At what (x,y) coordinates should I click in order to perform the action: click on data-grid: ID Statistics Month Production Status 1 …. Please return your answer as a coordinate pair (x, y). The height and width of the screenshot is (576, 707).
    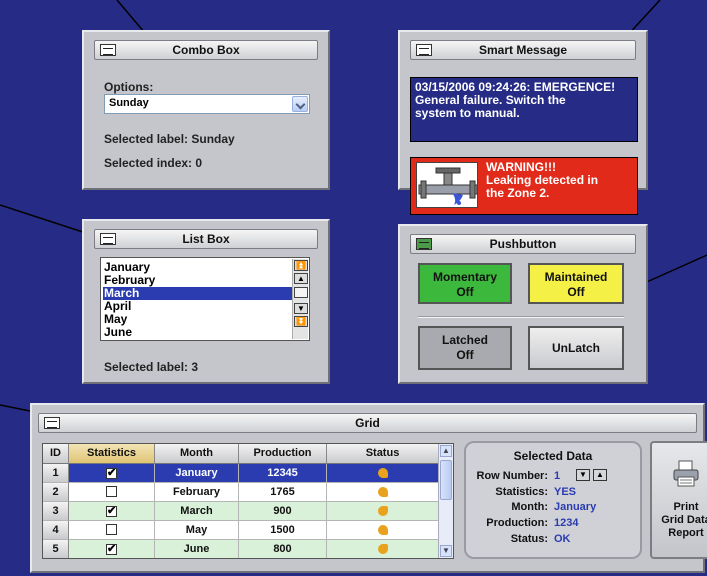
    Looking at the image, I should click on (248, 501).